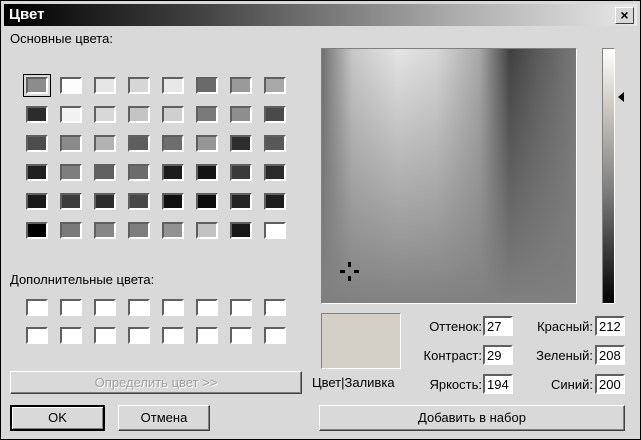  Describe the element at coordinates (608, 176) in the screenshot. I see `luminance-slider` at that location.